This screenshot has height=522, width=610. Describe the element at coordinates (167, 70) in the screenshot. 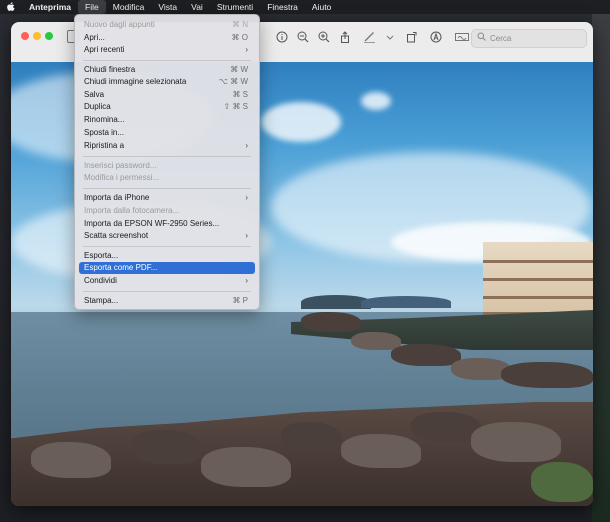

I see `menu-item-chiudi-finestra: Chiudi finestra ⌘ W` at that location.